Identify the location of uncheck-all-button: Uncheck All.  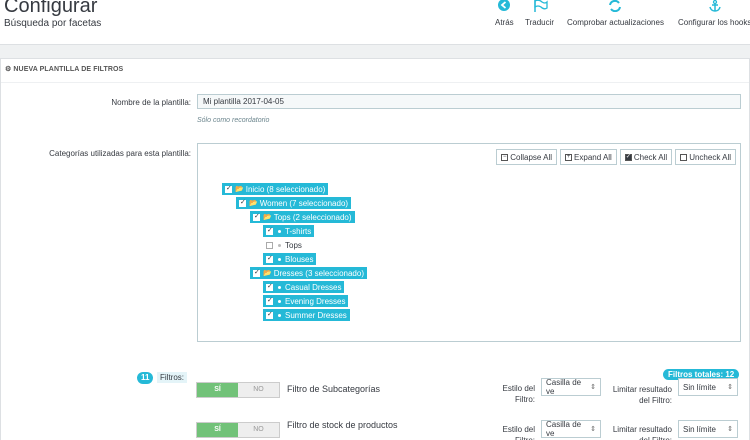
(705, 157).